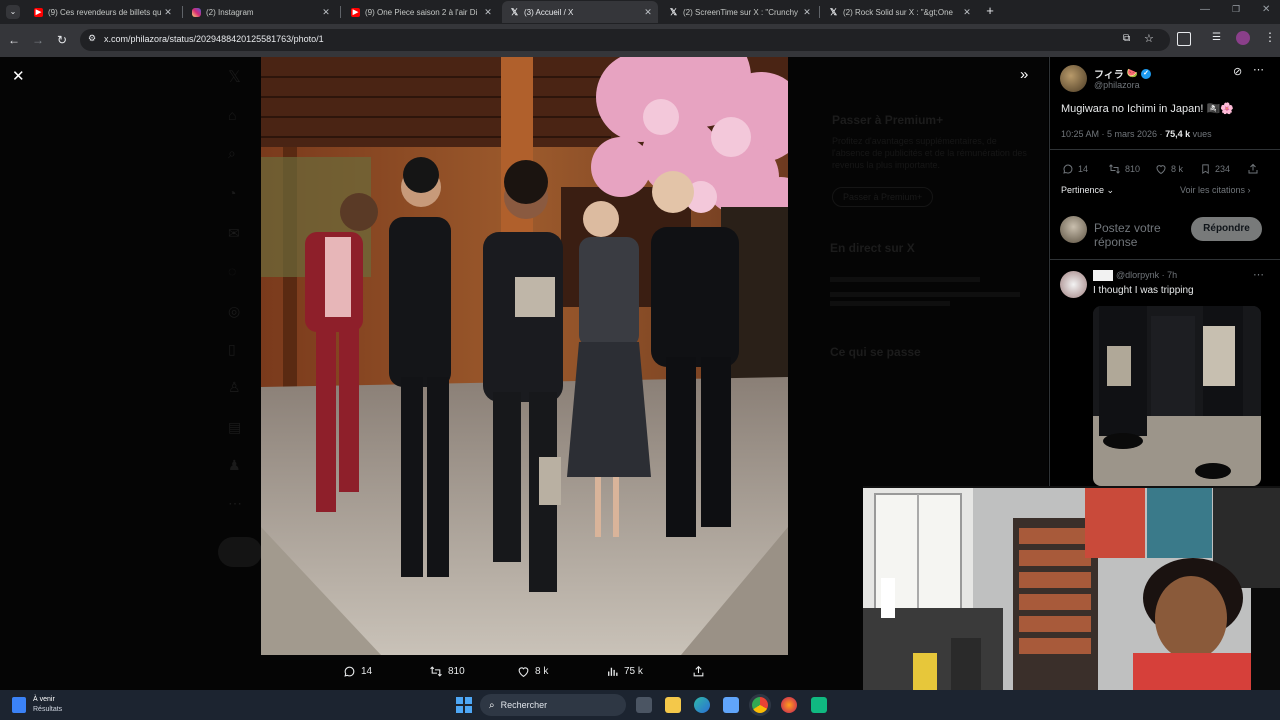 The image size is (1280, 720). I want to click on chrome-icon, so click(760, 705).